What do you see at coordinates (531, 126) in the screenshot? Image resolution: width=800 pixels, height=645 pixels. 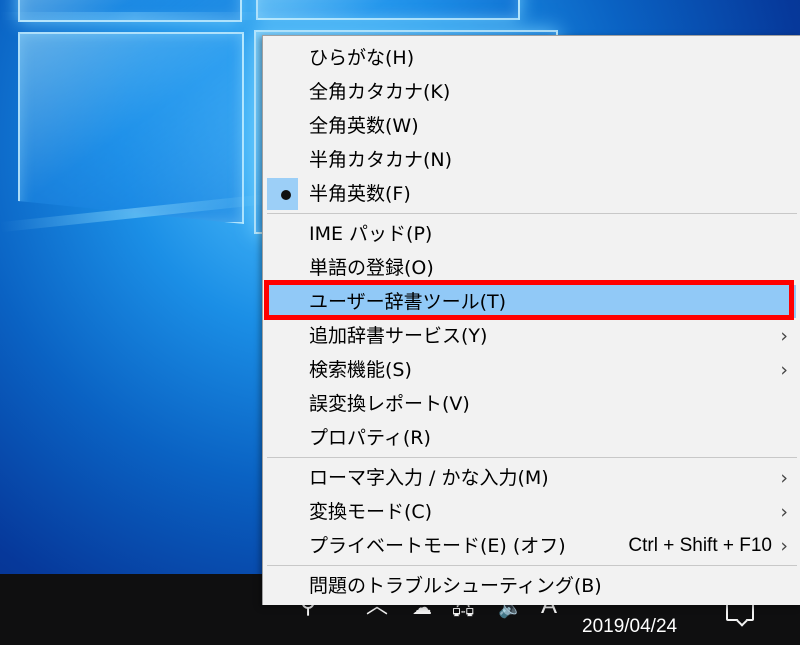 I see `menu-item-zenkaku-eisu: 全角英数(W)` at bounding box center [531, 126].